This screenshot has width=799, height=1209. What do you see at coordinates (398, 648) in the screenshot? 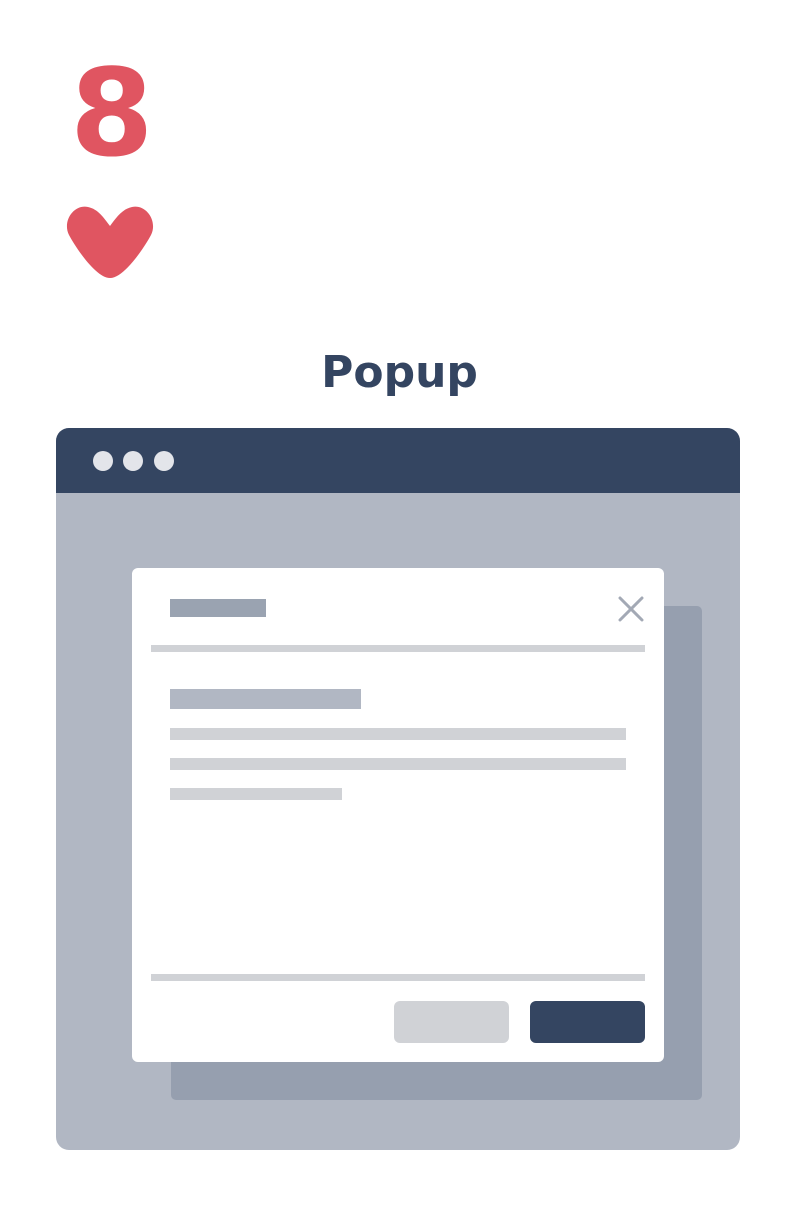
I see `header-divider` at bounding box center [398, 648].